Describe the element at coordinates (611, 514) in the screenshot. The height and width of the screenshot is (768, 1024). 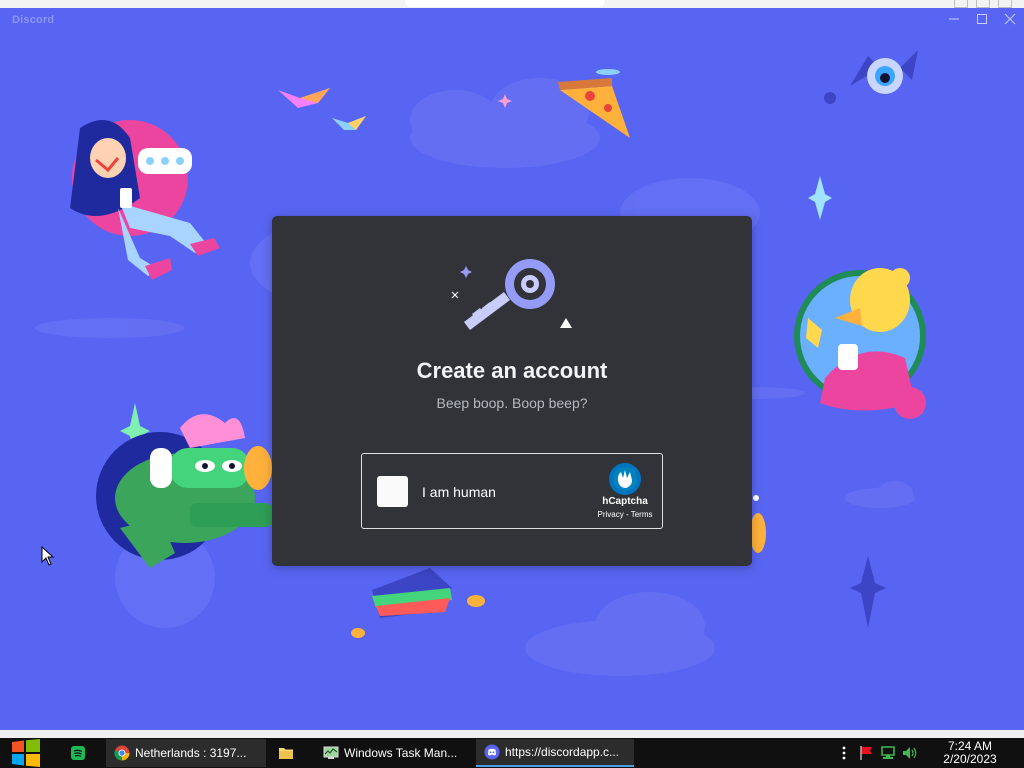
I see `privacy-link: Privacy` at that location.